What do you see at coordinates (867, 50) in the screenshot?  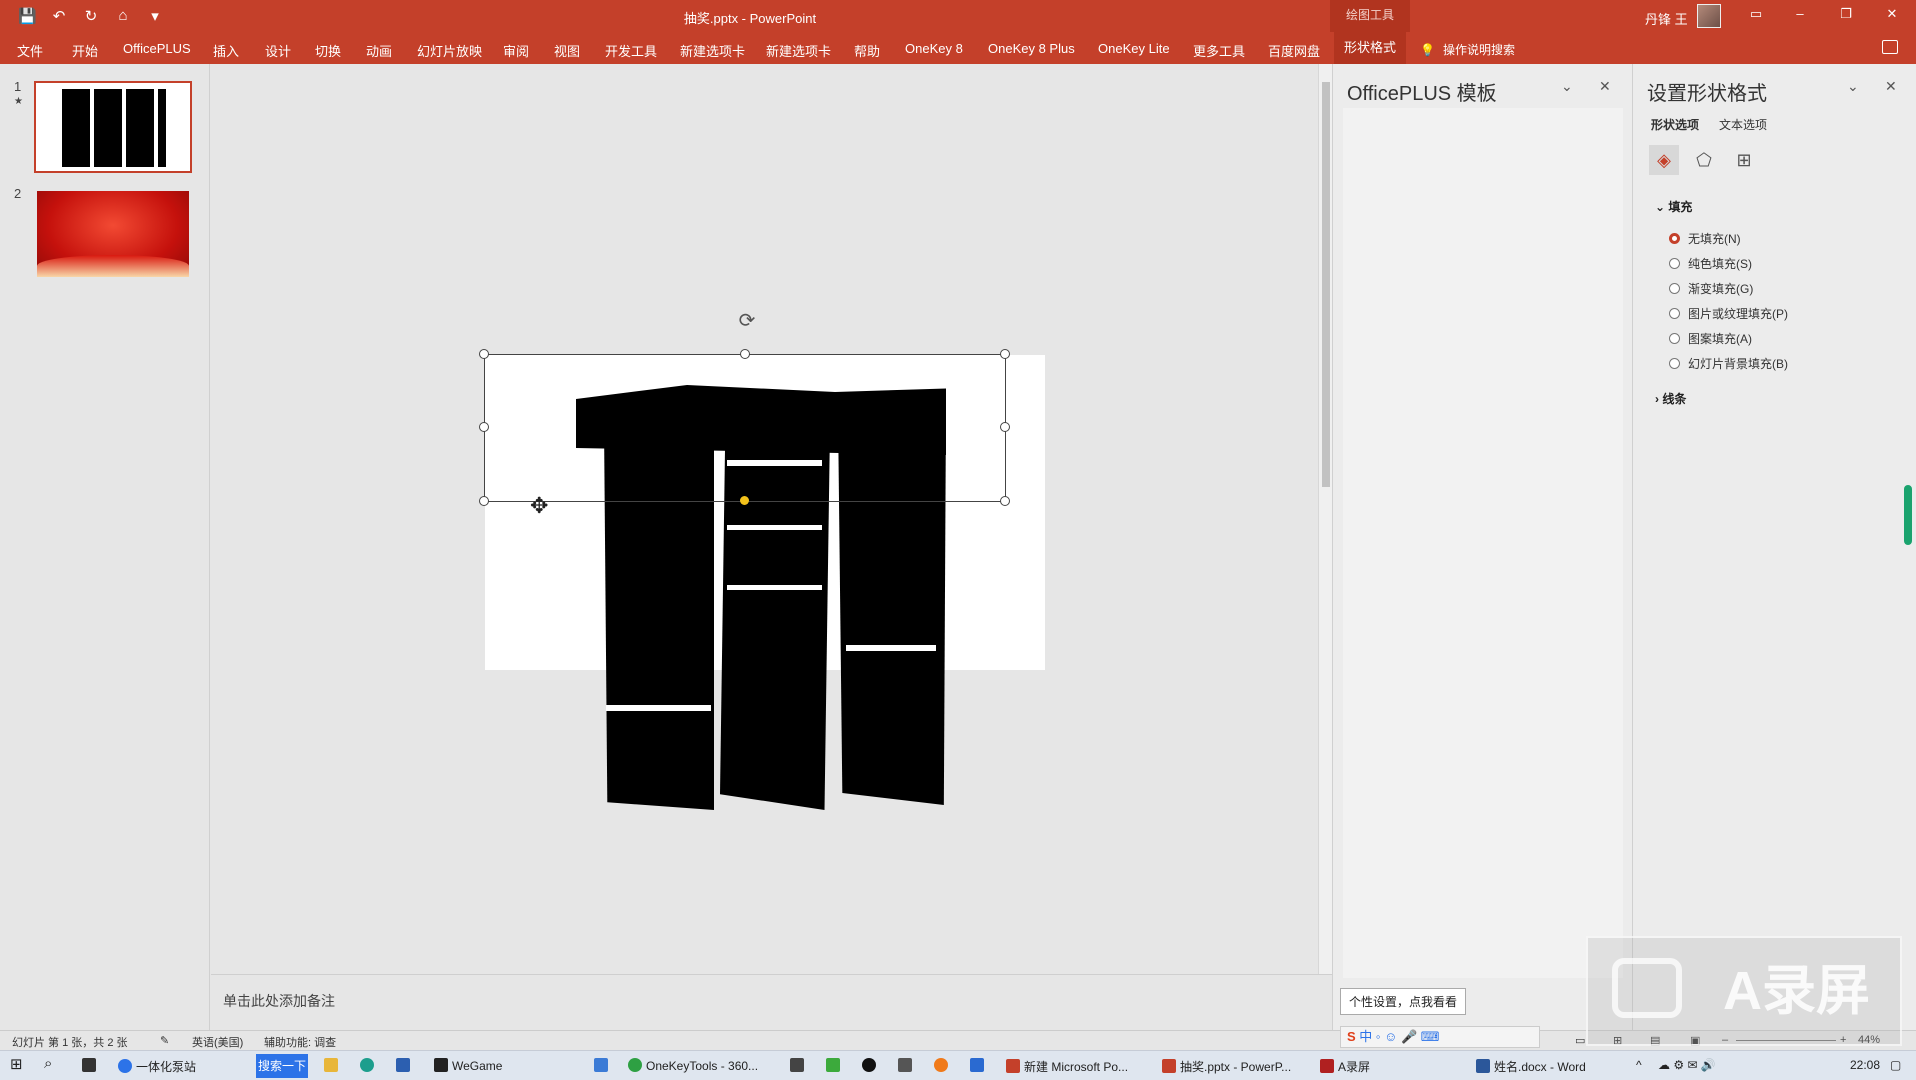 I see `tab-help: 帮助` at bounding box center [867, 50].